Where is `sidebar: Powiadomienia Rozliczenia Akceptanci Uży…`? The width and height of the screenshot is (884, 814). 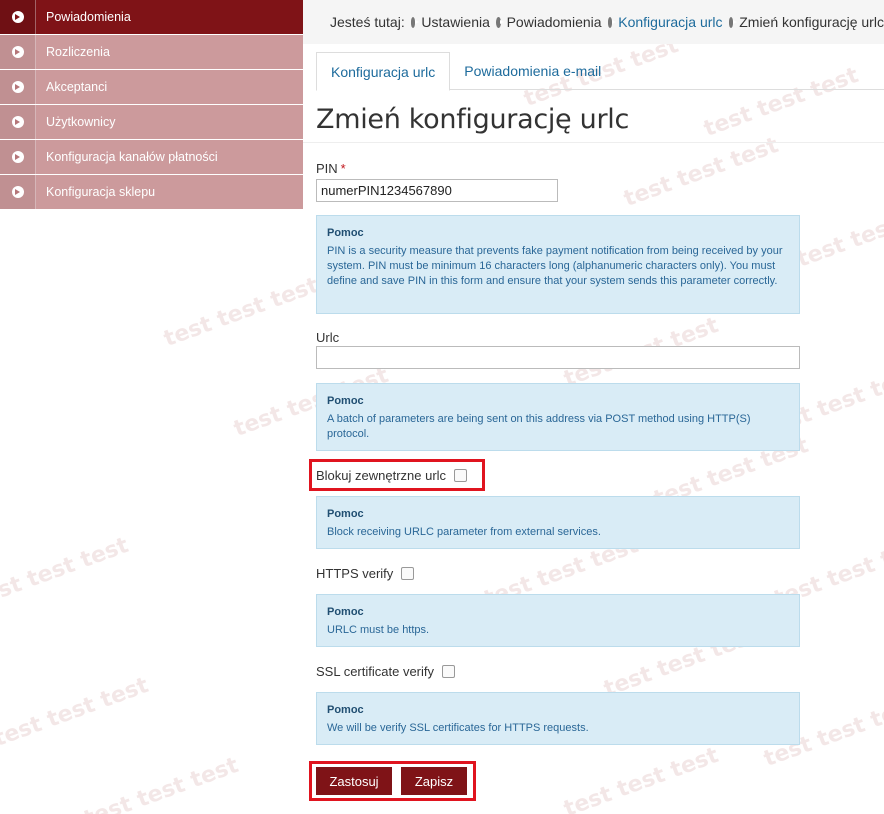 sidebar: Powiadomienia Rozliczenia Akceptanci Uży… is located at coordinates (151, 105).